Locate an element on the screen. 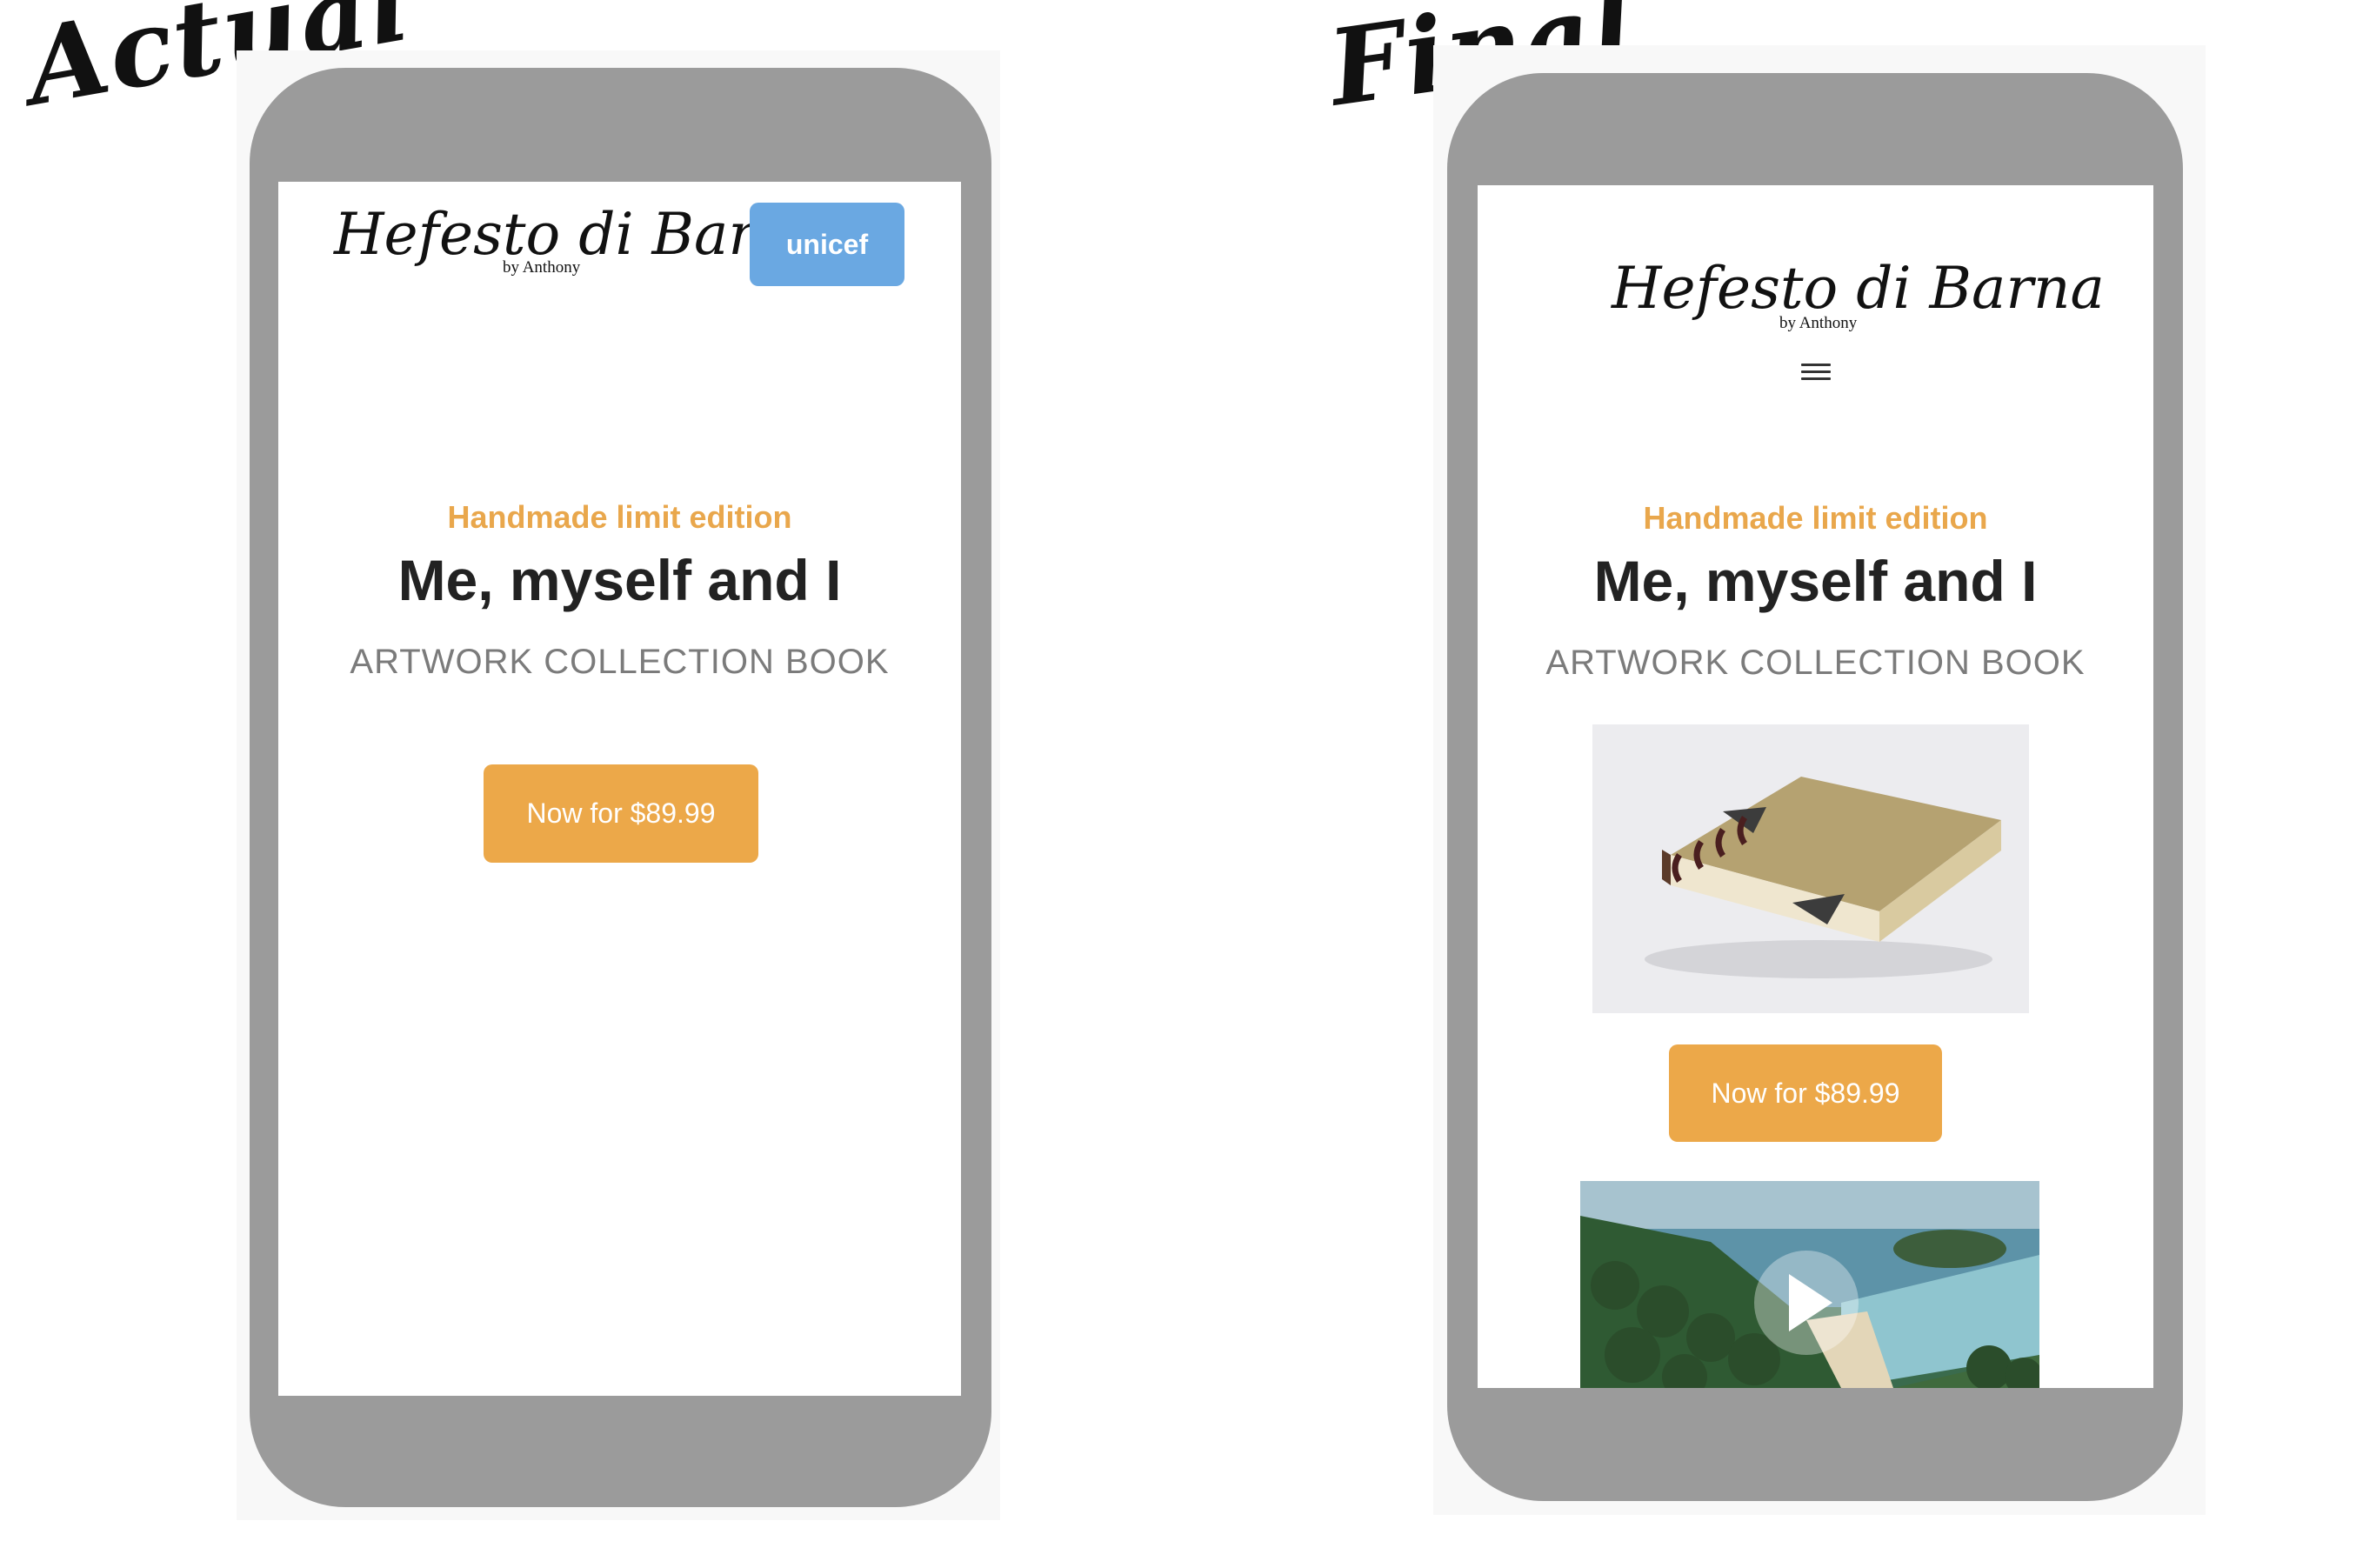 This screenshot has width=2376, height=1568. play-icon is located at coordinates (1806, 1303).